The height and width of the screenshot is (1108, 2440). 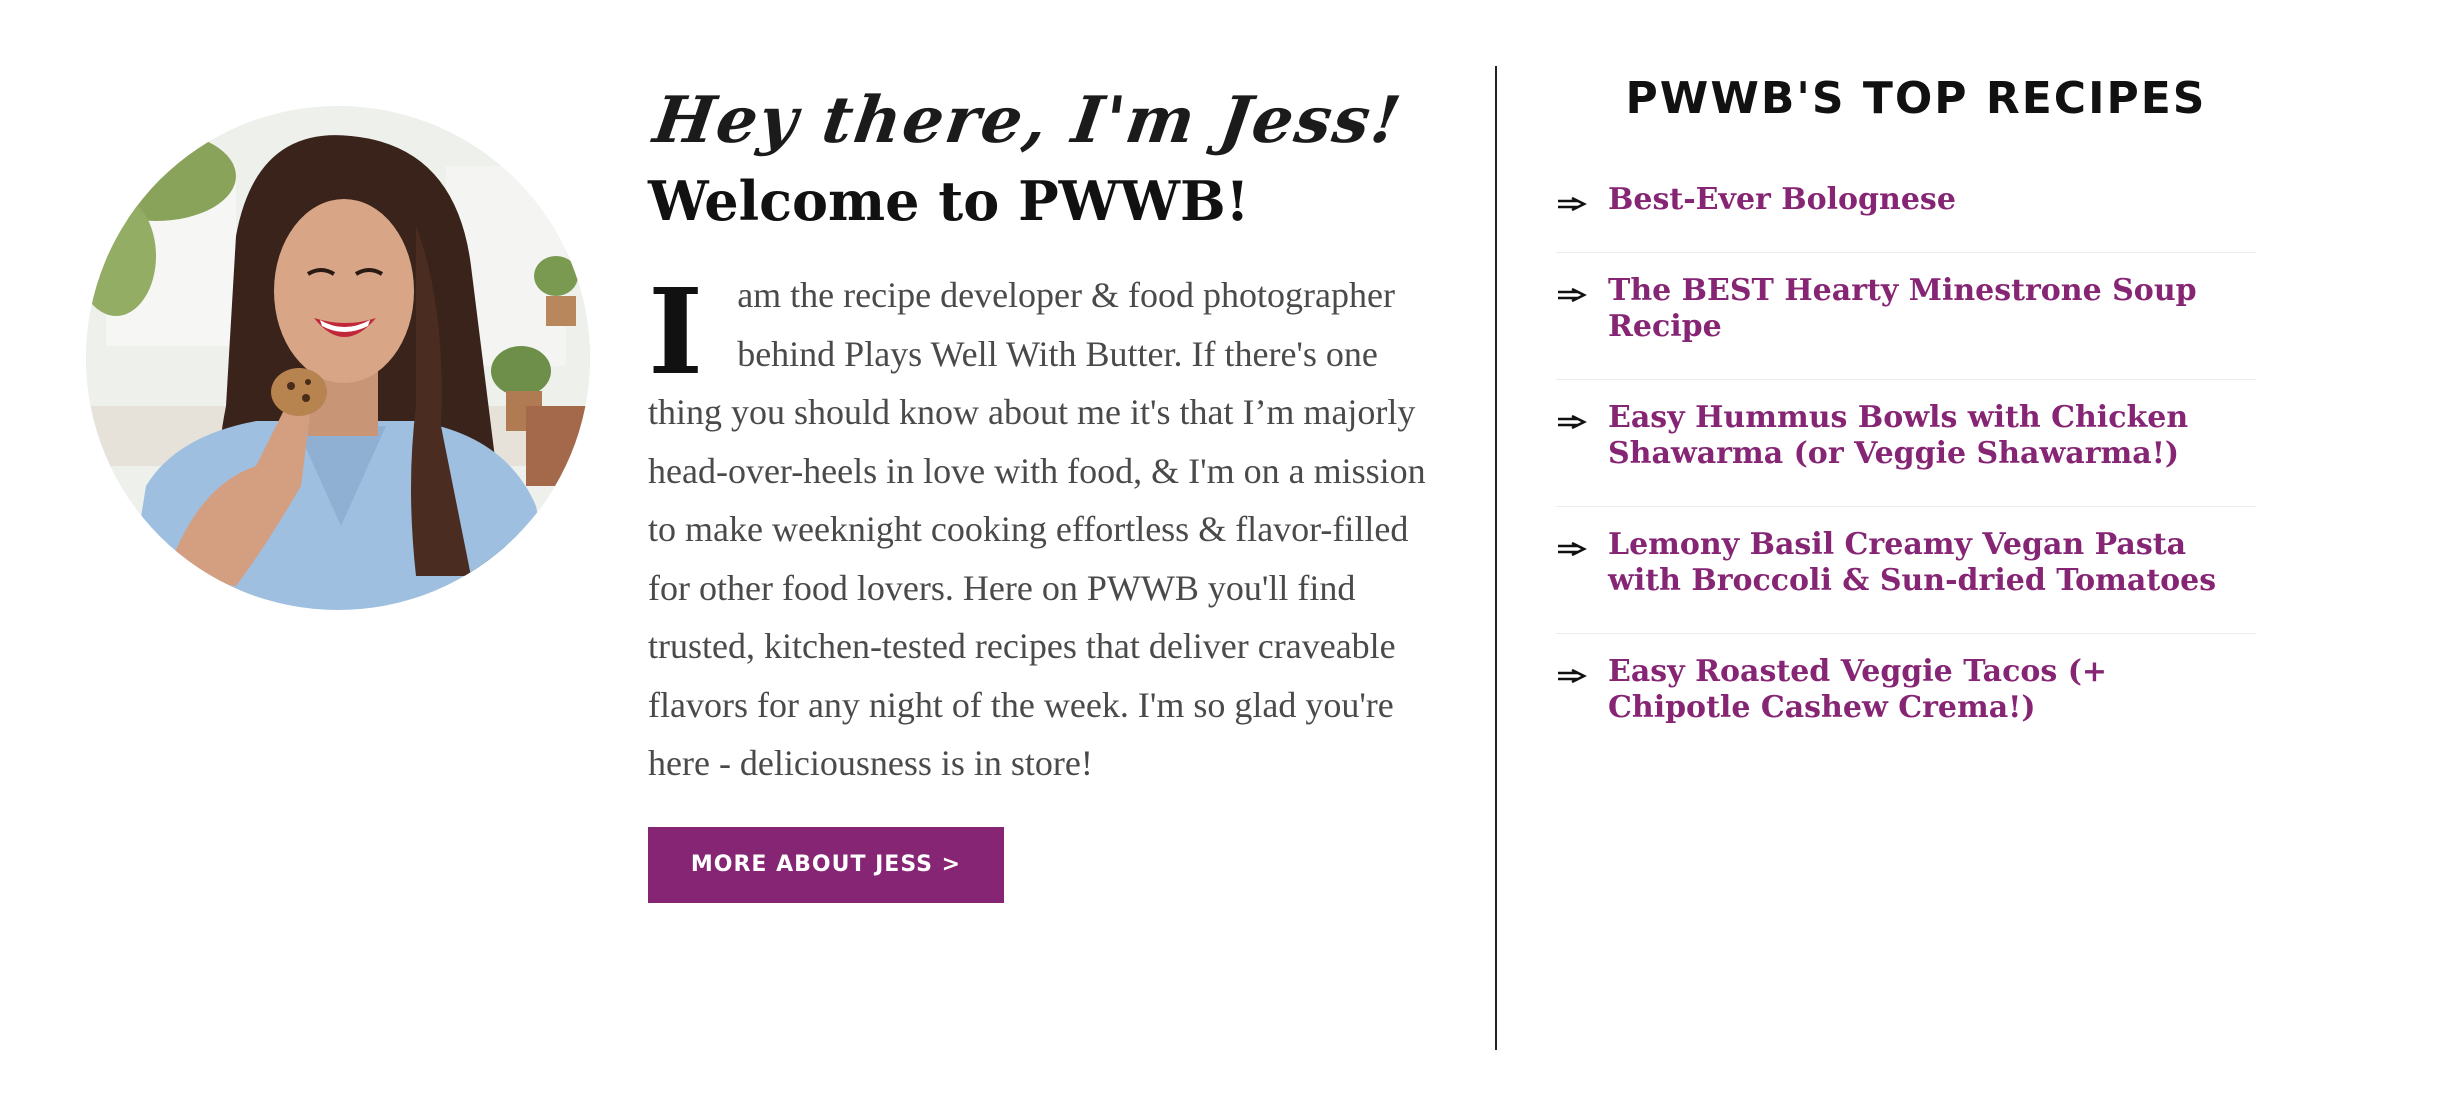 What do you see at coordinates (1496, 558) in the screenshot?
I see `column-divider` at bounding box center [1496, 558].